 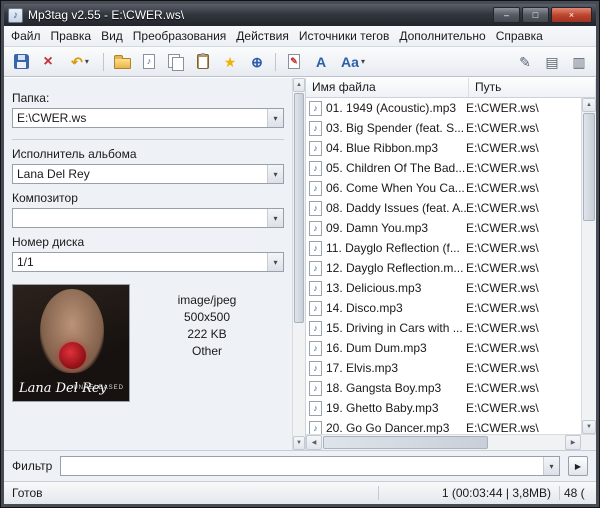 I want to click on panel-scroll-down-button: ▼, so click(x=299, y=443).